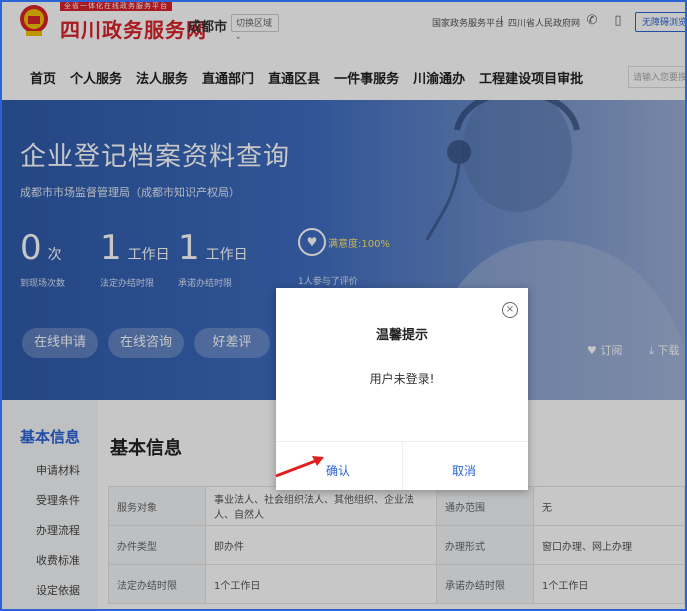 This screenshot has height=611, width=687. I want to click on dialog-title: 温馨提示, so click(401, 335).